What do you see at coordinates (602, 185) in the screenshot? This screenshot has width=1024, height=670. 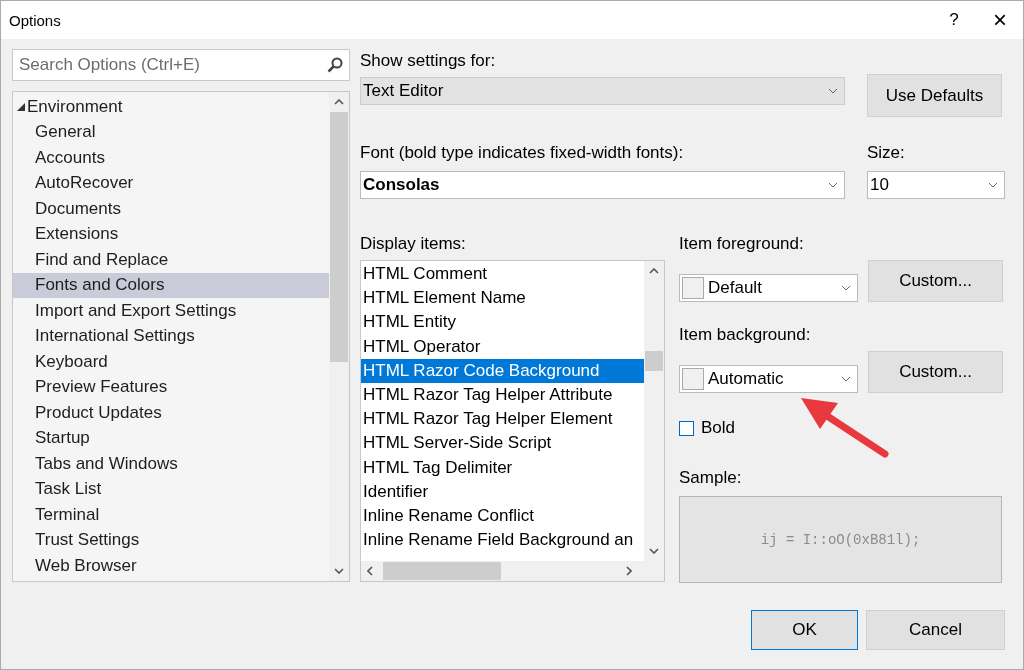 I see `font-dropdown: Consolas` at bounding box center [602, 185].